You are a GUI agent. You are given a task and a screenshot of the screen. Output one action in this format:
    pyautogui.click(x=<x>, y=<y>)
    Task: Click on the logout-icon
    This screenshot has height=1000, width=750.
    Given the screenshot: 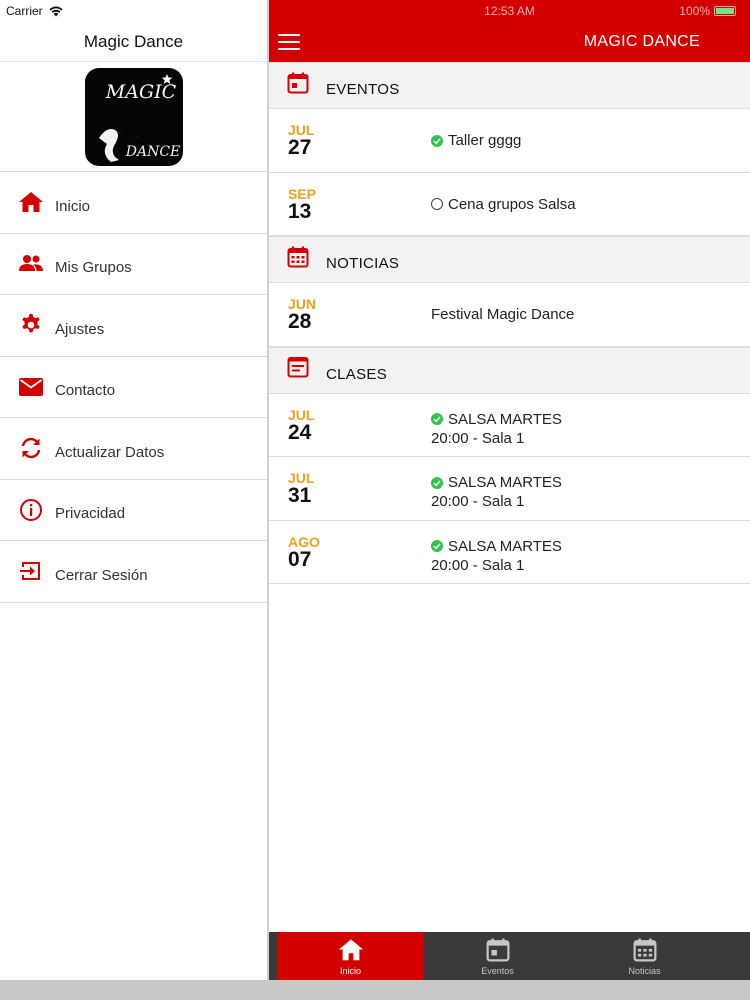 What is the action you would take?
    pyautogui.click(x=31, y=571)
    